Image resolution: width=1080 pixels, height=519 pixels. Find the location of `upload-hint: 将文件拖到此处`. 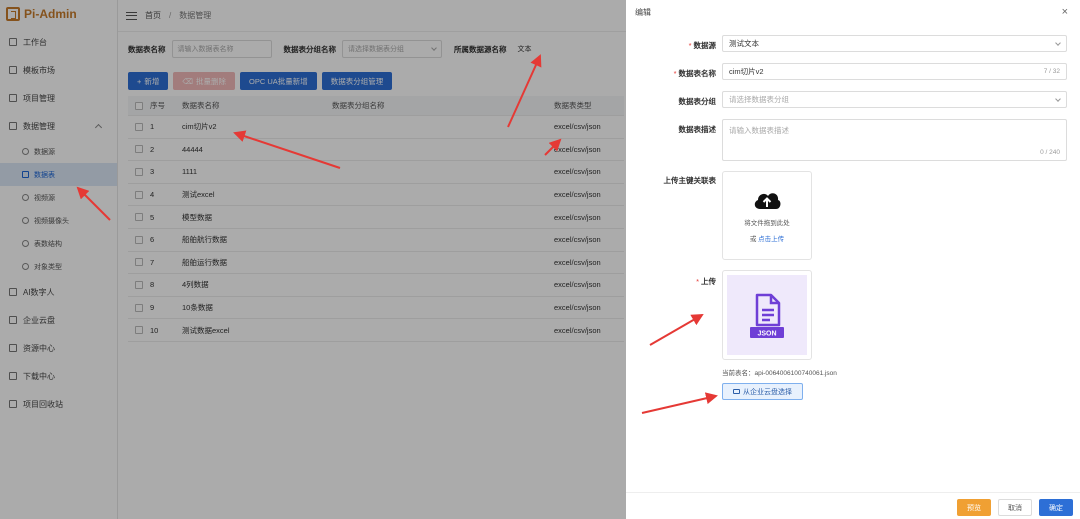

upload-hint: 将文件拖到此处 is located at coordinates (767, 223).